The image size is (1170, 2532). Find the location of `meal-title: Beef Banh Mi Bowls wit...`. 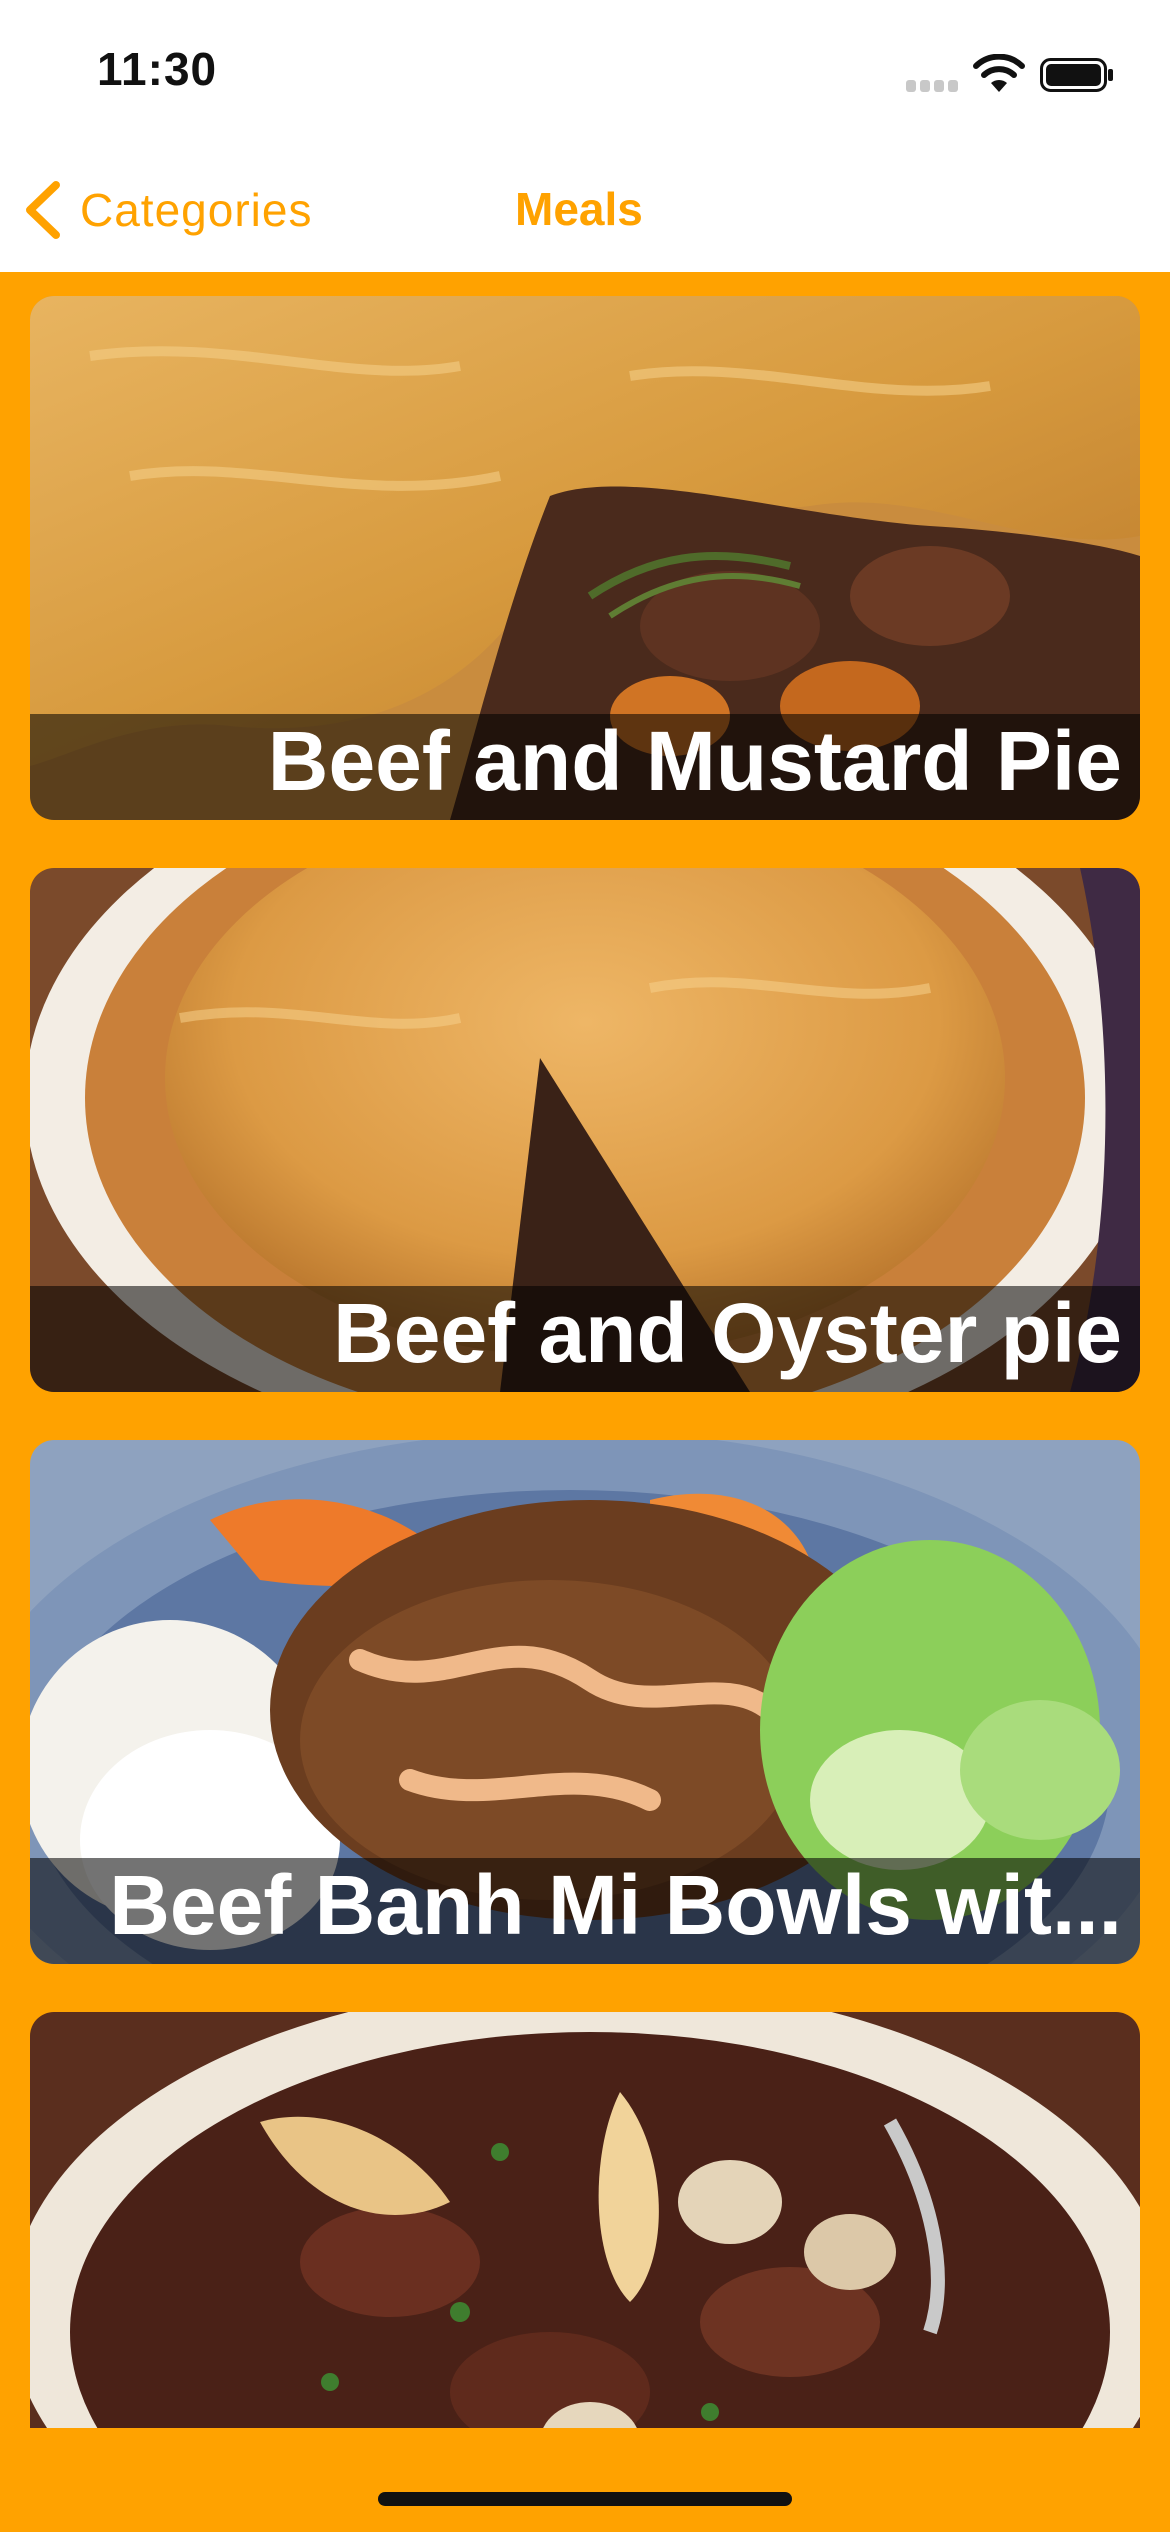

meal-title: Beef Banh Mi Bowls wit... is located at coordinates (615, 1905).